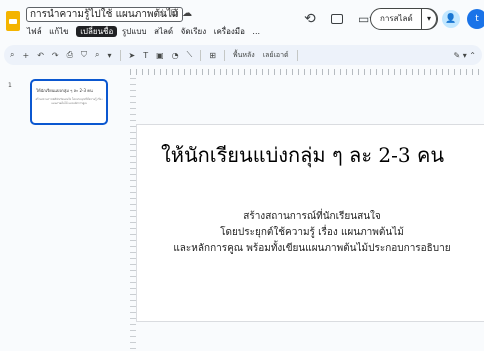  Describe the element at coordinates (59, 31) in the screenshot. I see `menu-edit: แก้ไข` at that location.